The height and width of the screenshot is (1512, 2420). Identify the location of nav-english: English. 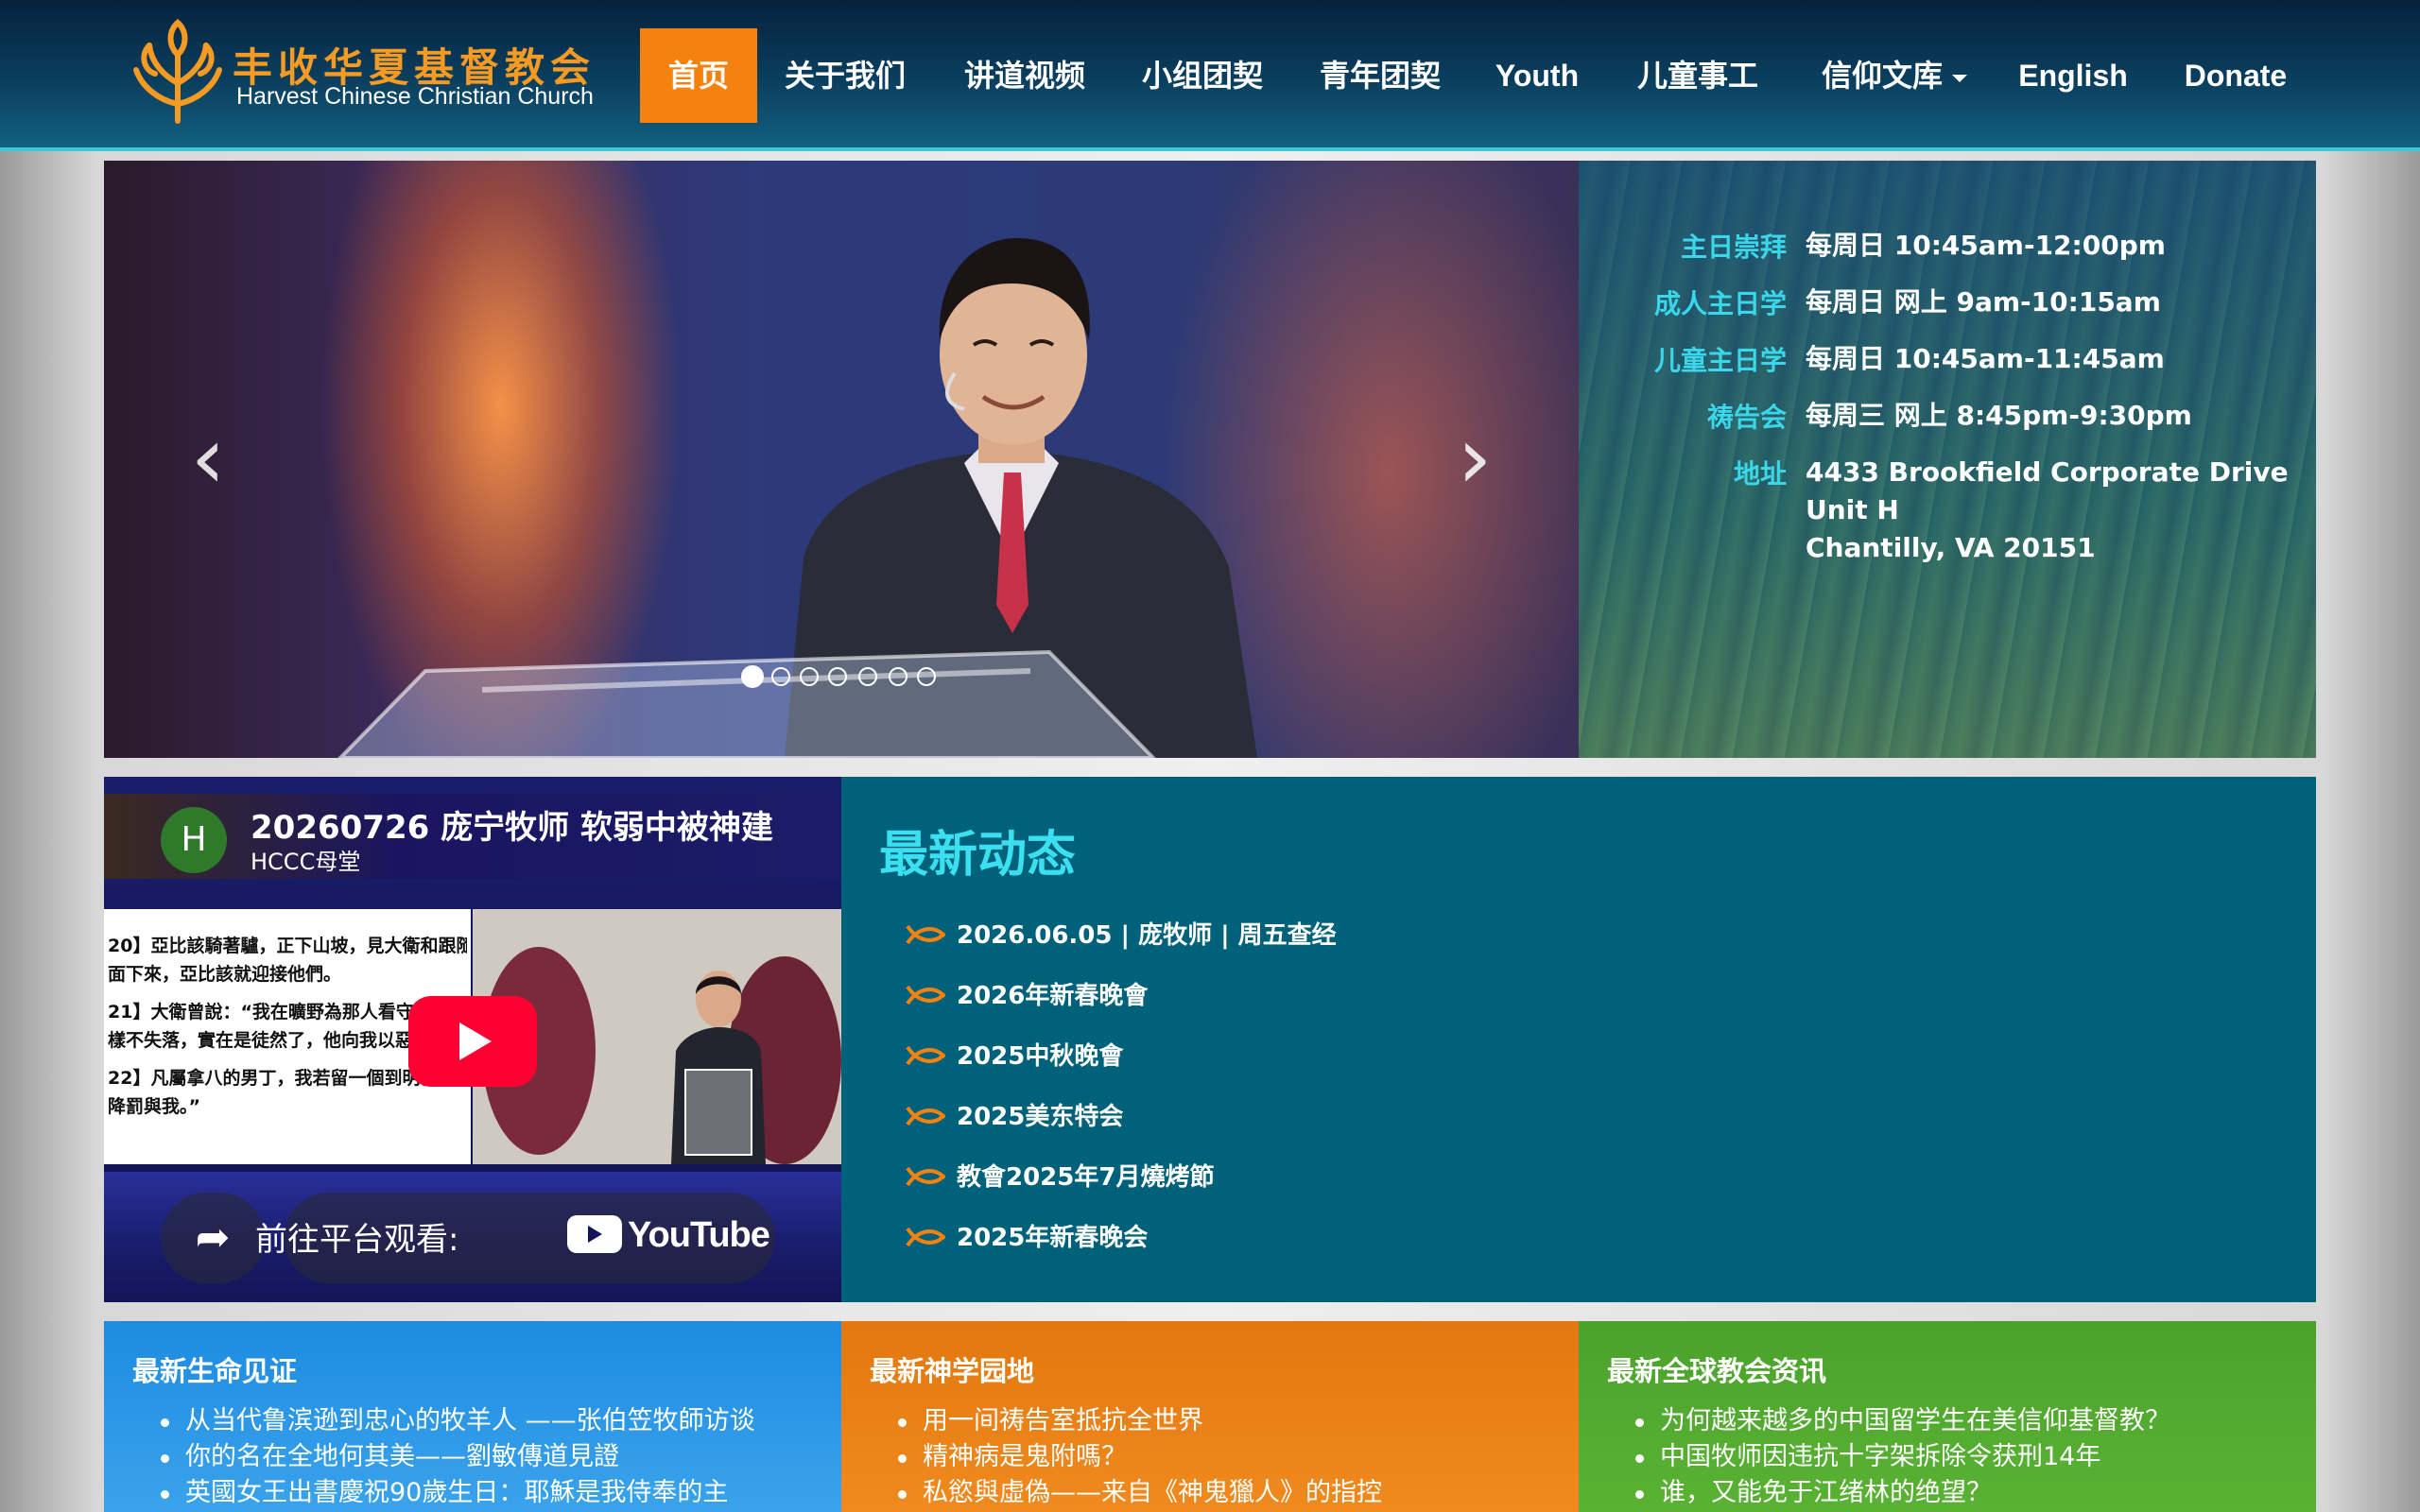
(2073, 75).